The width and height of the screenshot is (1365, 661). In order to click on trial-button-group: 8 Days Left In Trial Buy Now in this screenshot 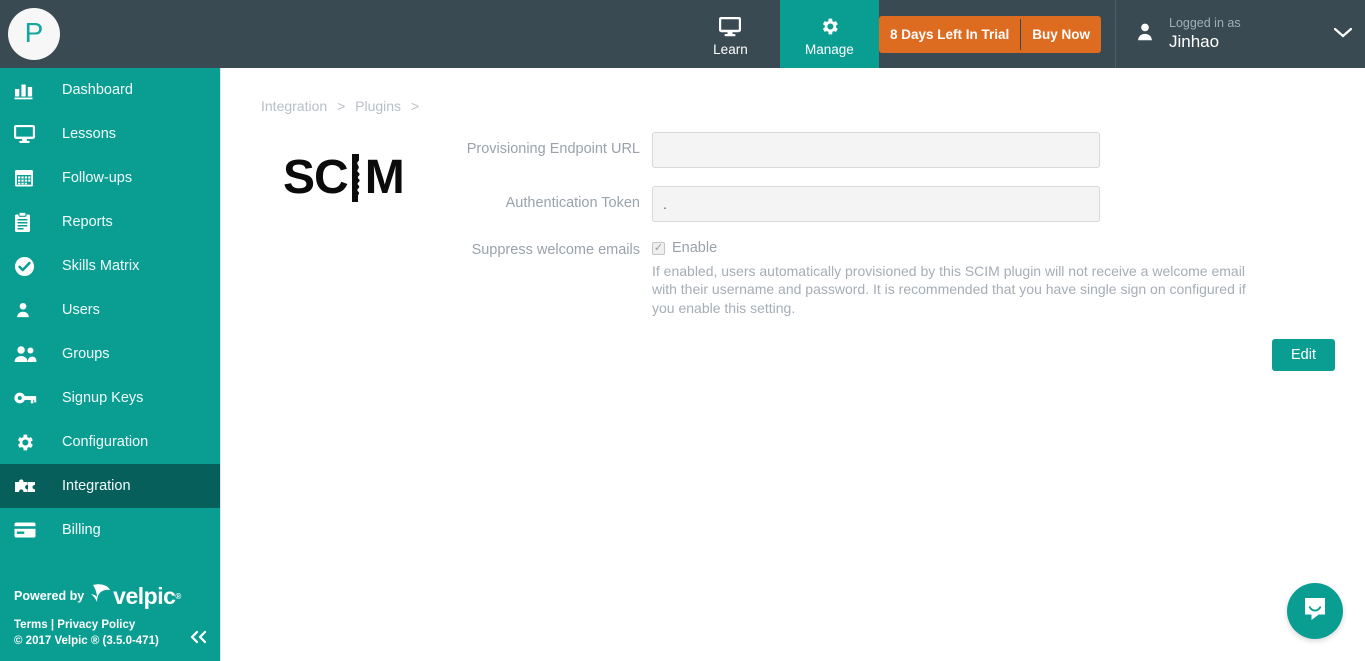, I will do `click(989, 34)`.